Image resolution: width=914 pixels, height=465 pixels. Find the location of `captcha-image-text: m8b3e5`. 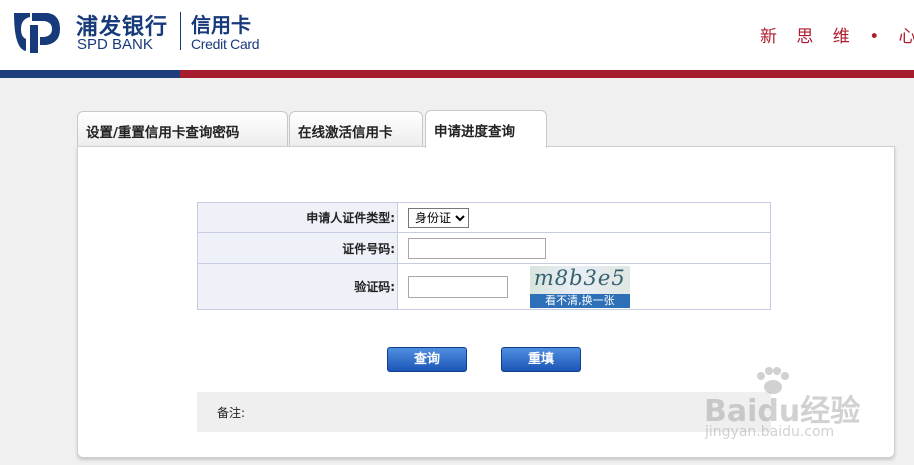

captcha-image-text: m8b3e5 is located at coordinates (579, 277).